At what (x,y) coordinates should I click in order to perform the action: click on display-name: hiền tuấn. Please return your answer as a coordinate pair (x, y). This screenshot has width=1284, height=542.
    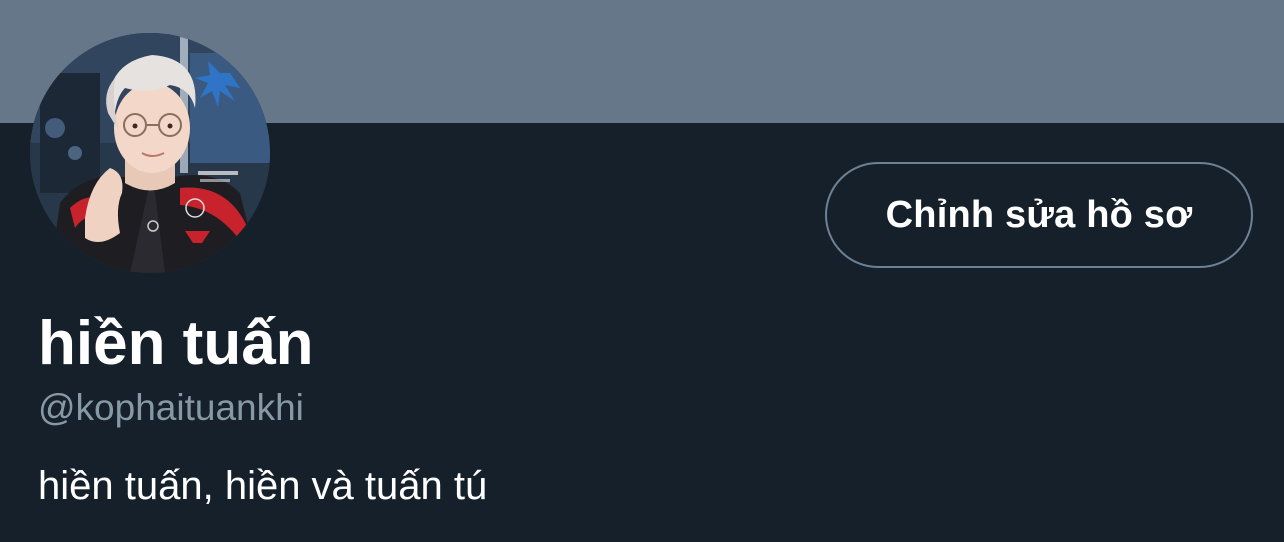
    Looking at the image, I should click on (176, 343).